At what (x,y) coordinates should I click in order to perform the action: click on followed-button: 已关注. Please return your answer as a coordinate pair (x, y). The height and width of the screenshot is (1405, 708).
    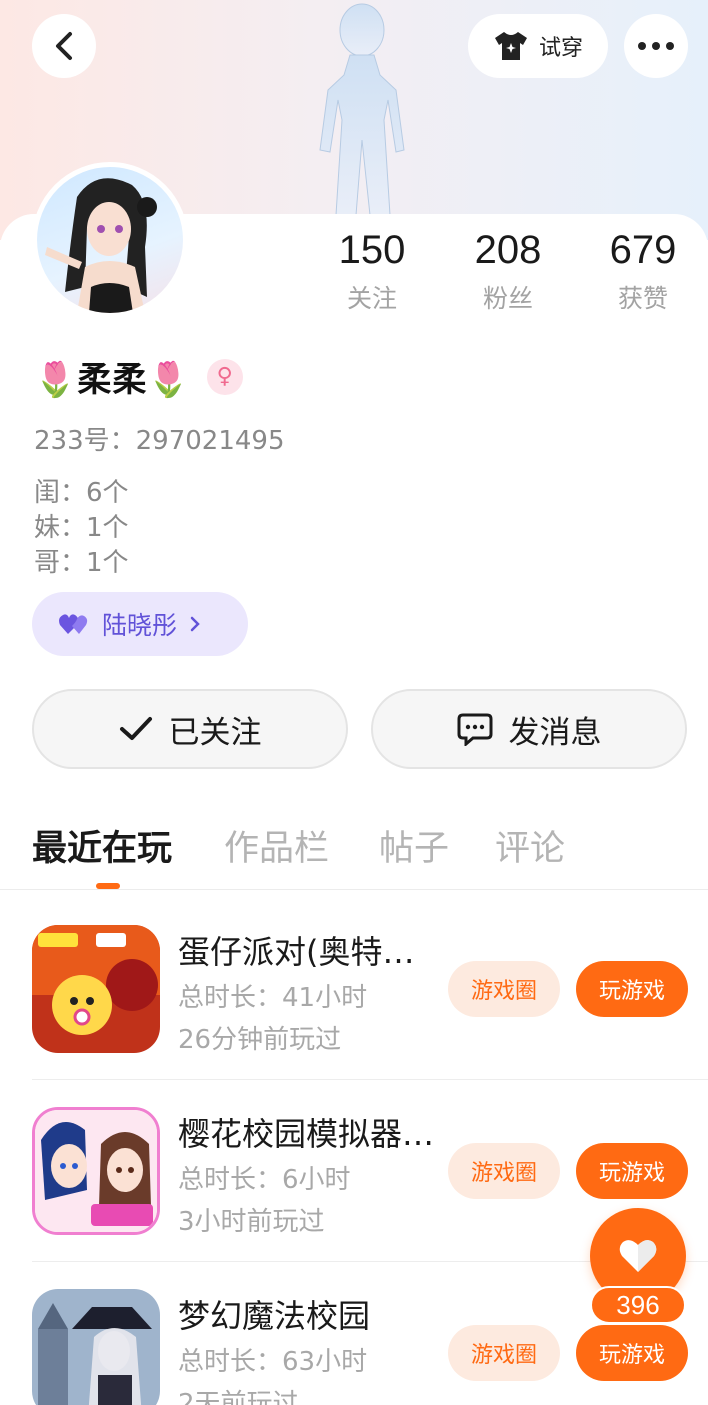
    Looking at the image, I should click on (190, 729).